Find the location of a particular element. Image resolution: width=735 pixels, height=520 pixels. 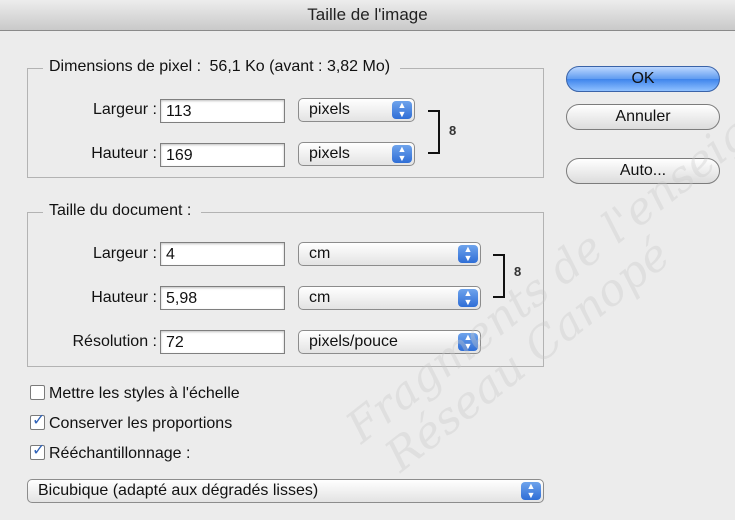

document-size-legend: Taille du document : is located at coordinates (122, 211).